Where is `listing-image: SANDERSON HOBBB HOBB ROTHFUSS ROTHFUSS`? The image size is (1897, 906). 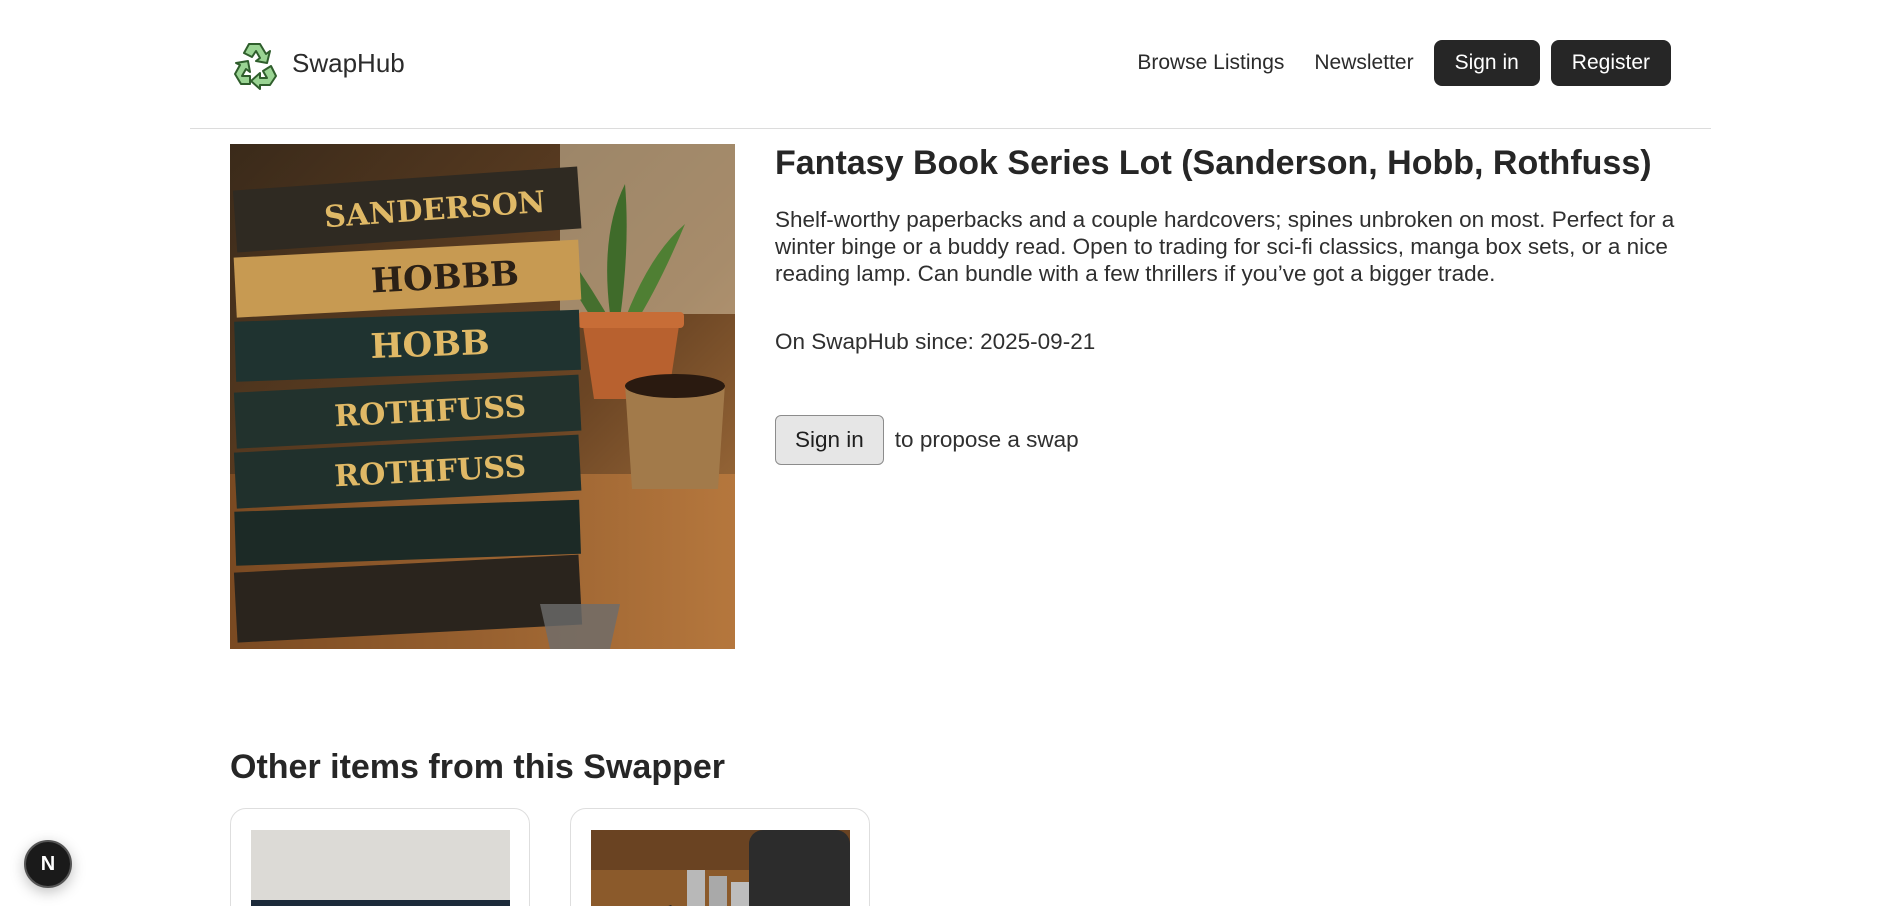
listing-image: SANDERSON HOBBB HOBB ROTHFUSS ROTHFUSS is located at coordinates (482, 396).